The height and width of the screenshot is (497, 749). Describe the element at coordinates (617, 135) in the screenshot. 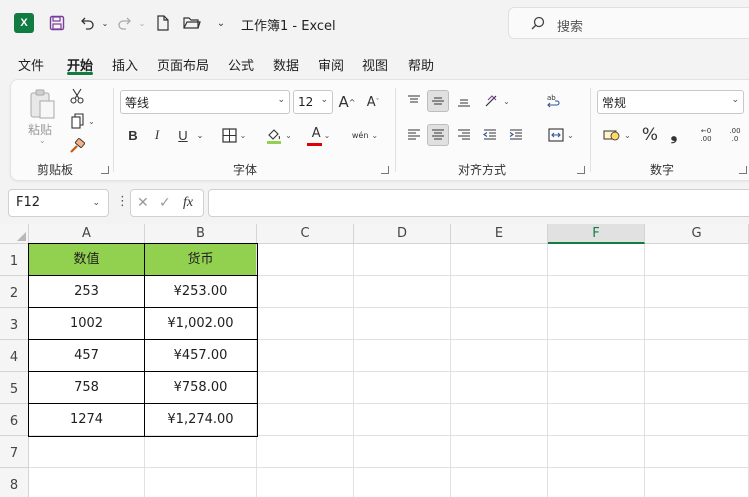

I see `accounting-format-icon: ⌄` at that location.